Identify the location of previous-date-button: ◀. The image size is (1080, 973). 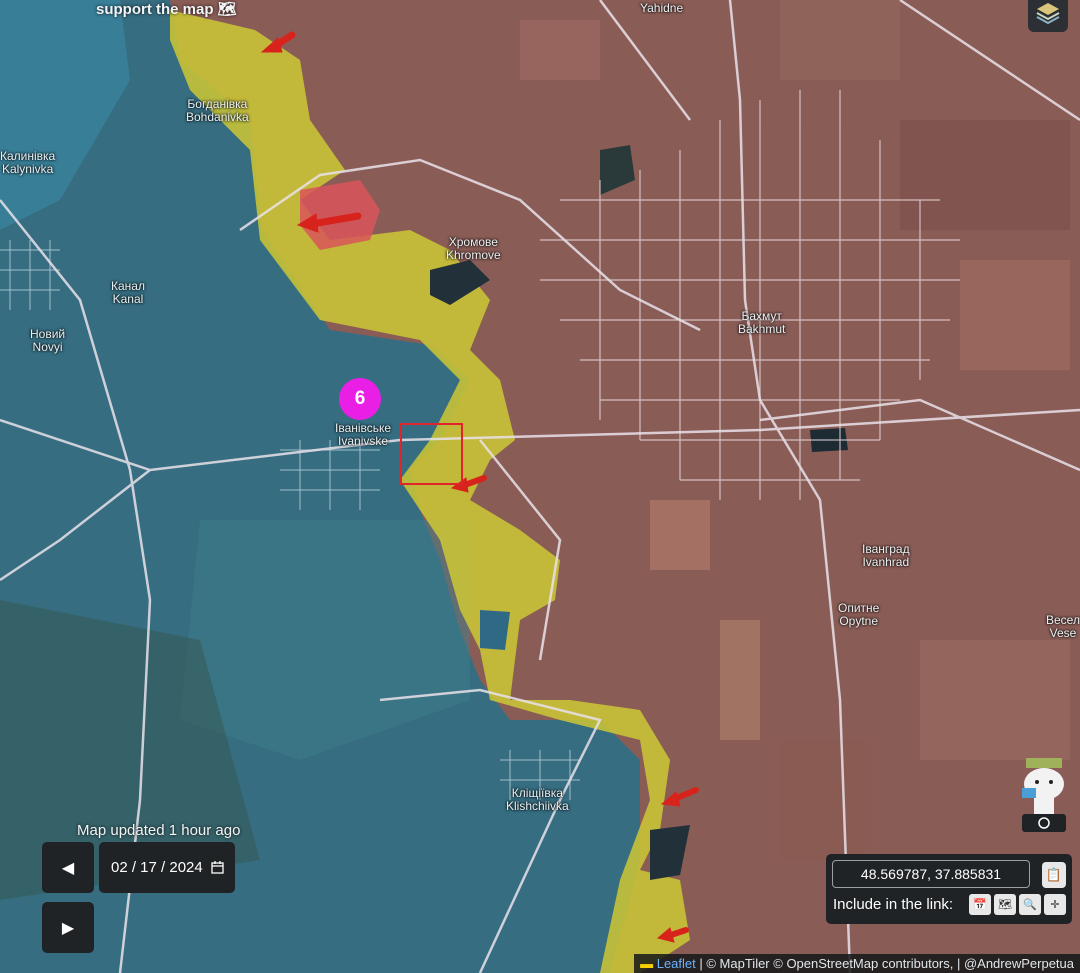
(68, 867).